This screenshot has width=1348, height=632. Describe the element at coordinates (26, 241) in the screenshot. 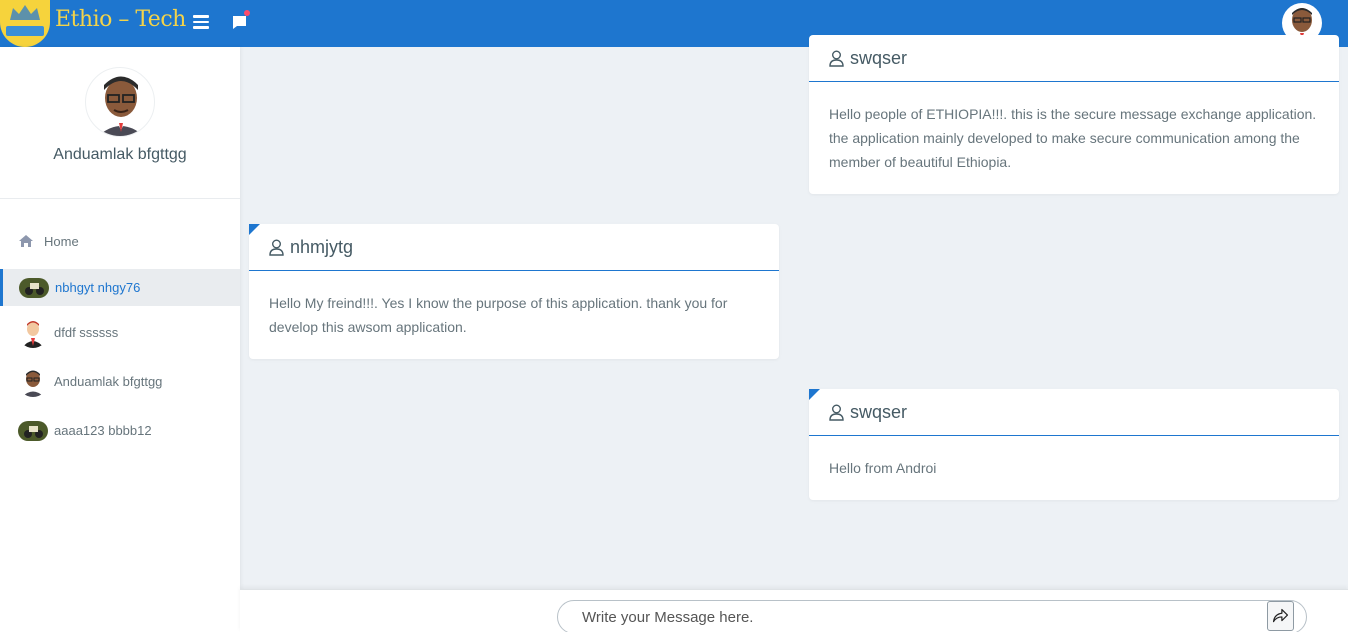

I see `home-icon` at that location.